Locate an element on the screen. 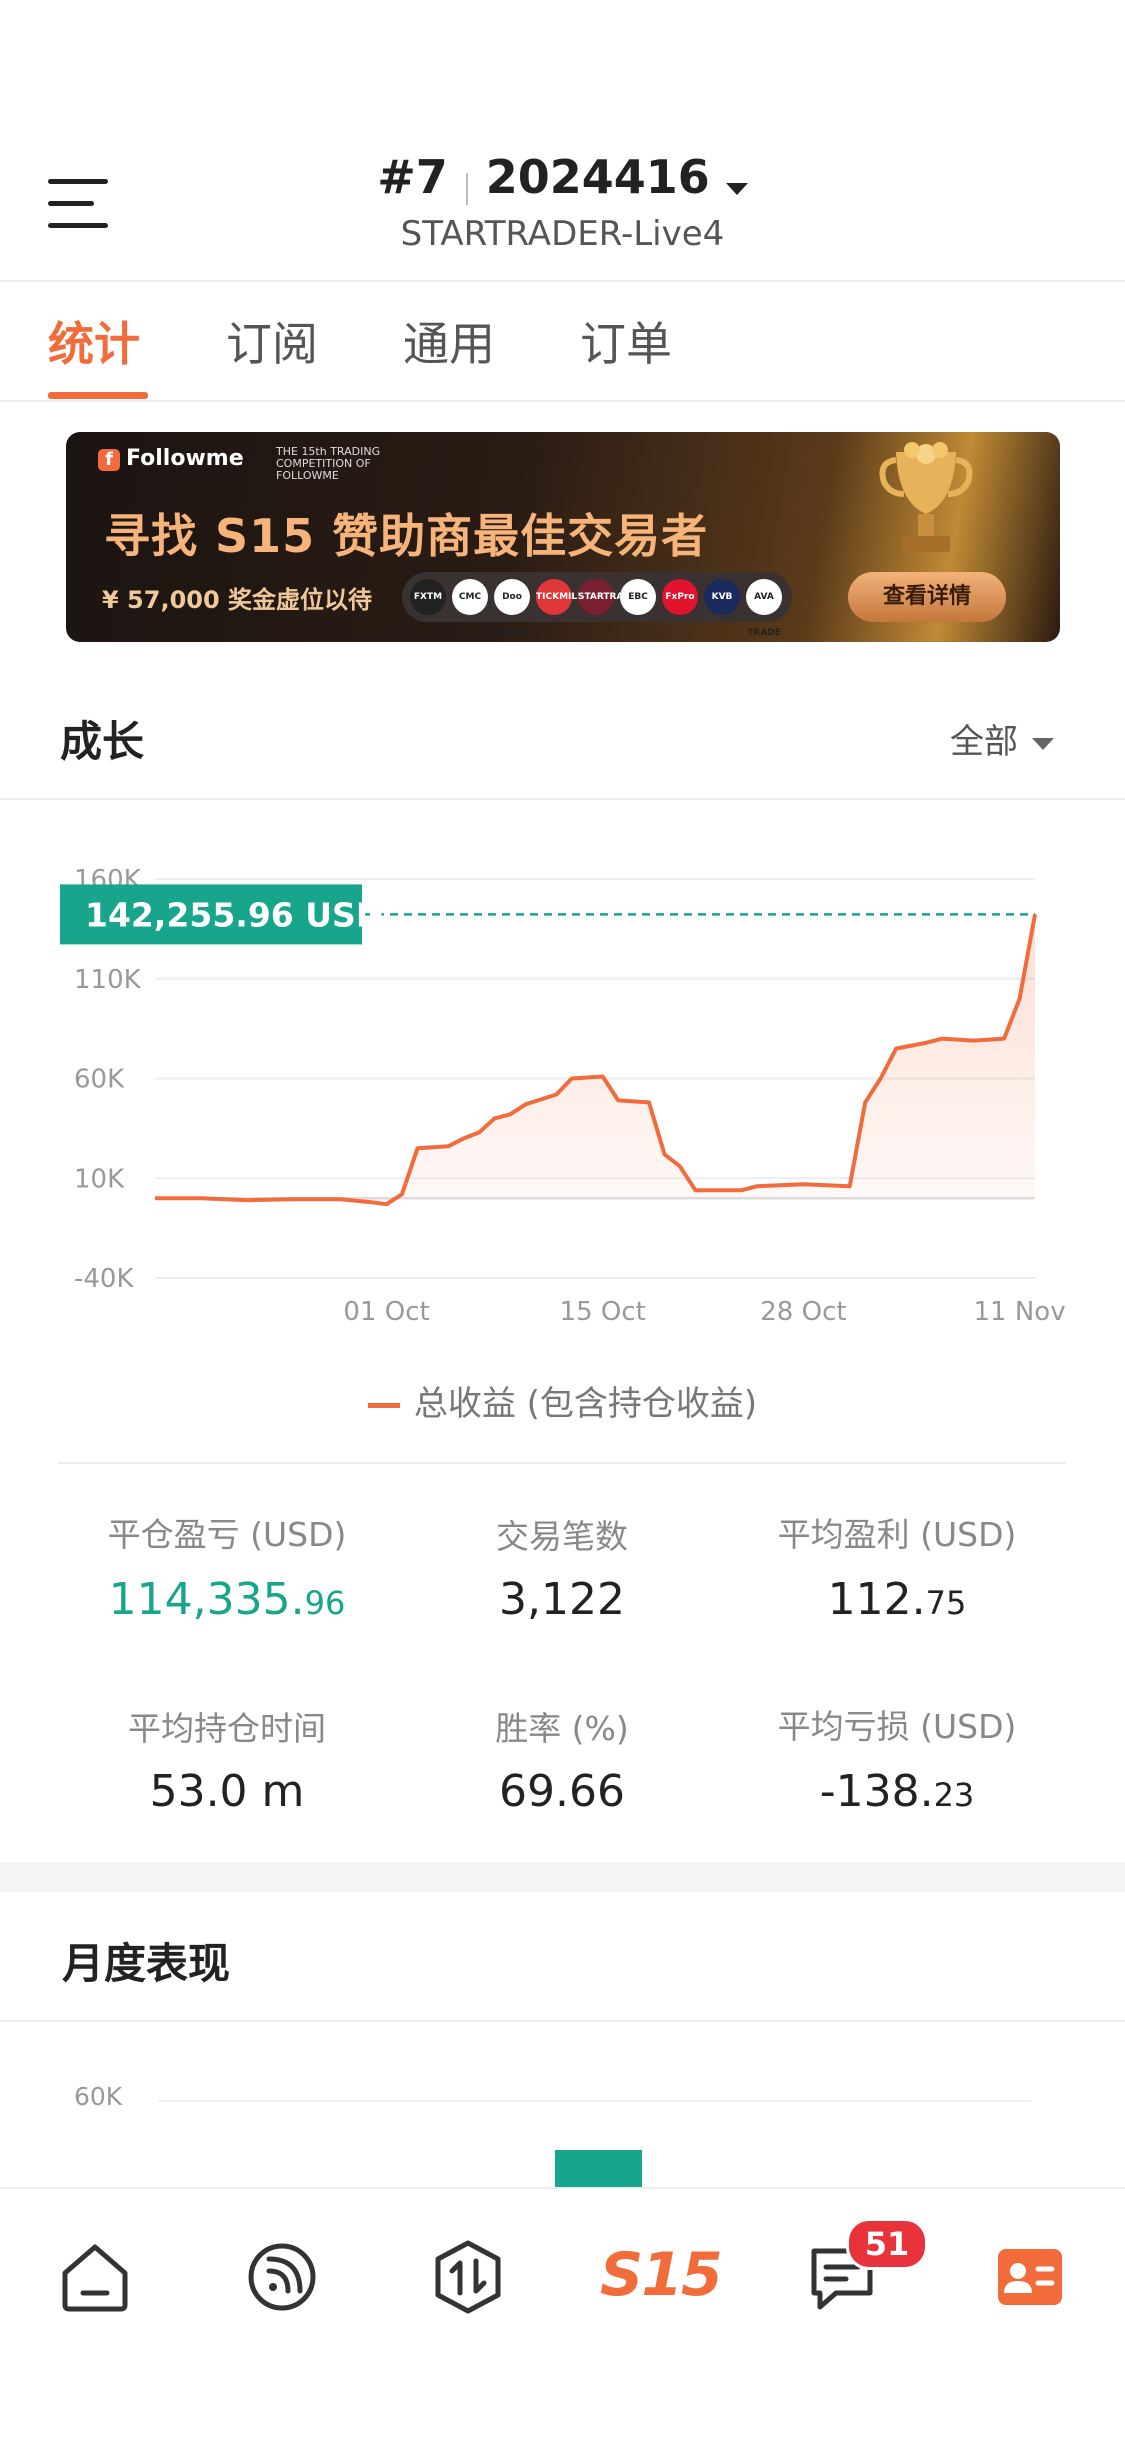  sponsor-logo: CMC is located at coordinates (470, 597).